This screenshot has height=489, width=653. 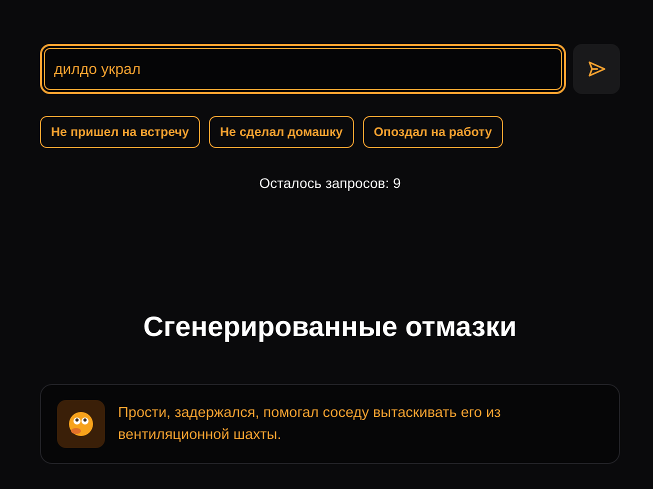 I want to click on excuse-text: Прости, задержался, помогал соседу вытаскивать его из вентиляционной шахты., so click(x=310, y=424).